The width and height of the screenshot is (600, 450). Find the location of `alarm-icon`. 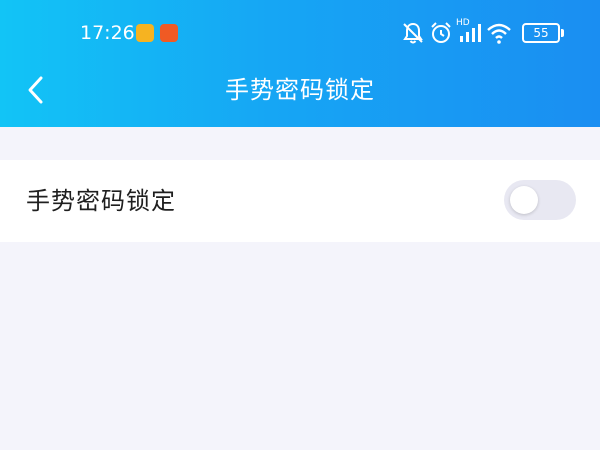

alarm-icon is located at coordinates (441, 32).